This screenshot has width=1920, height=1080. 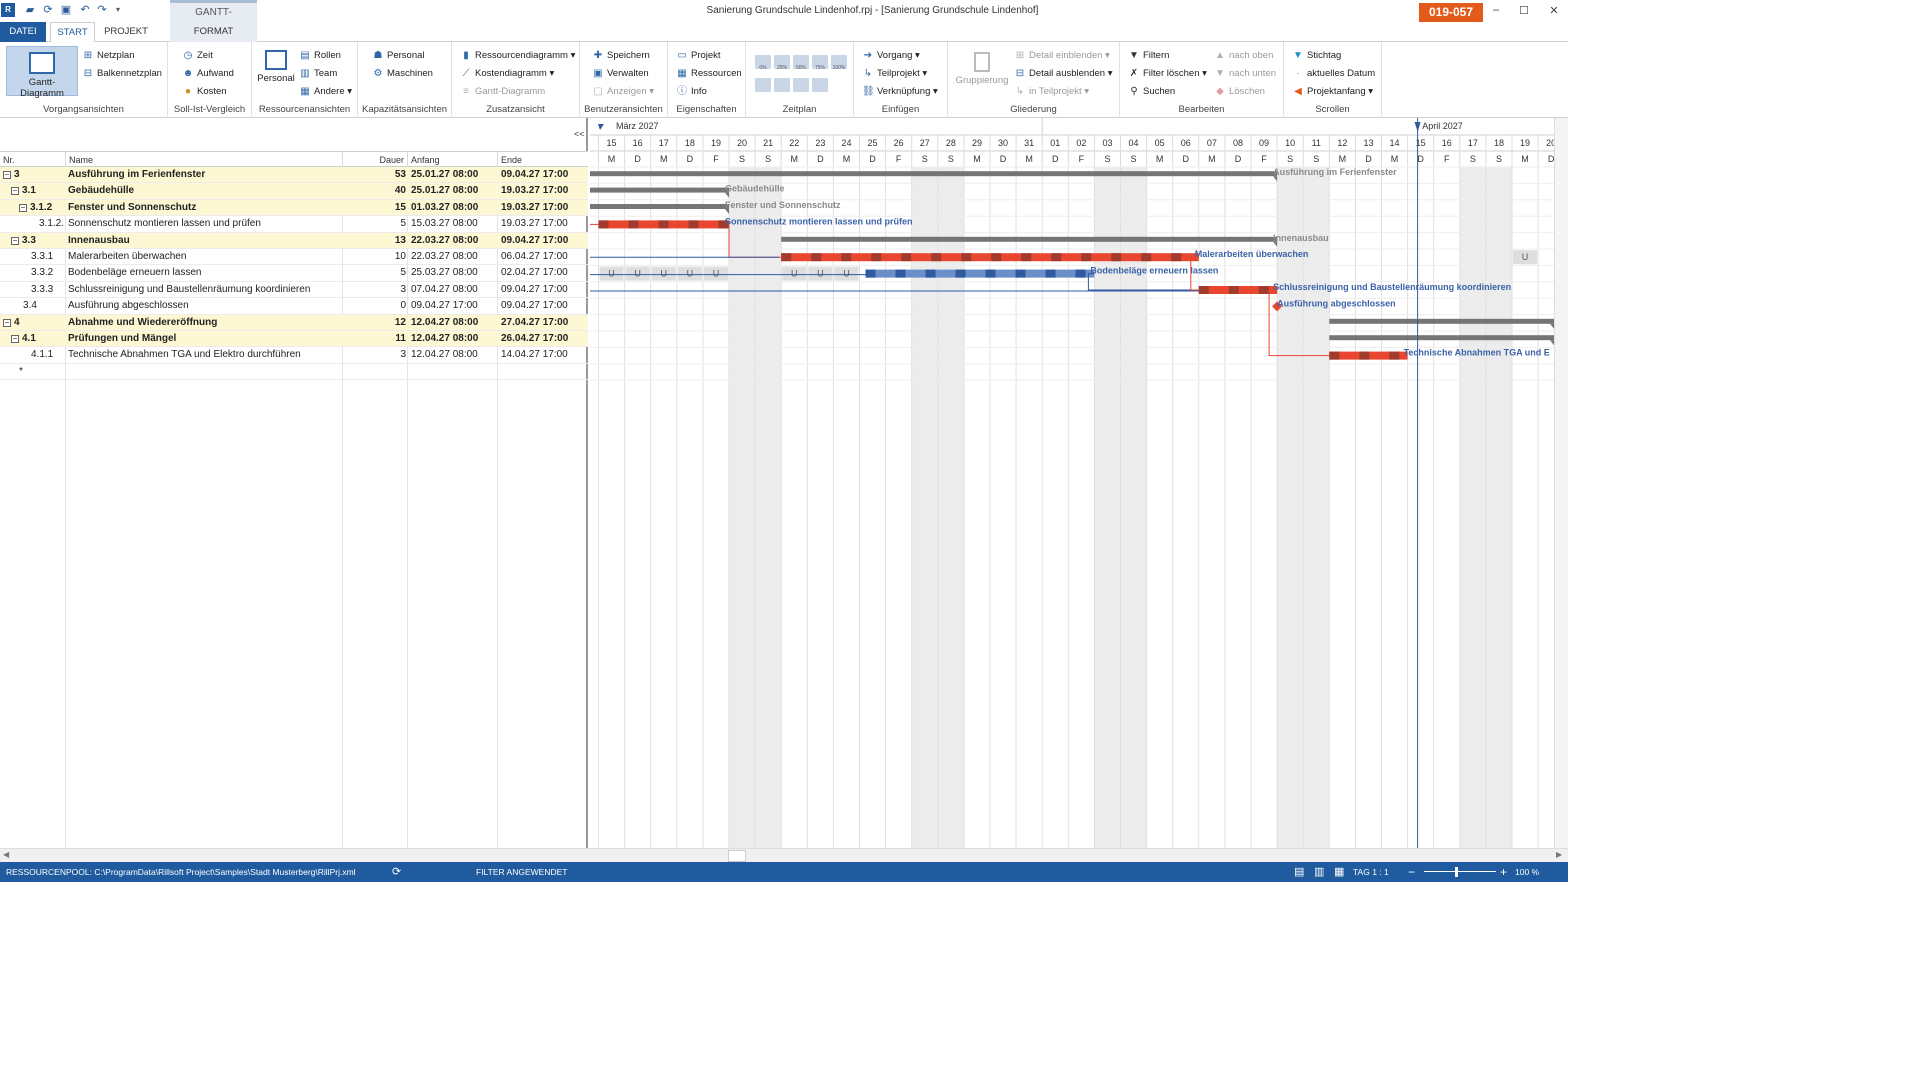 What do you see at coordinates (1503, 872) in the screenshot?
I see `zoom-in-button: +` at bounding box center [1503, 872].